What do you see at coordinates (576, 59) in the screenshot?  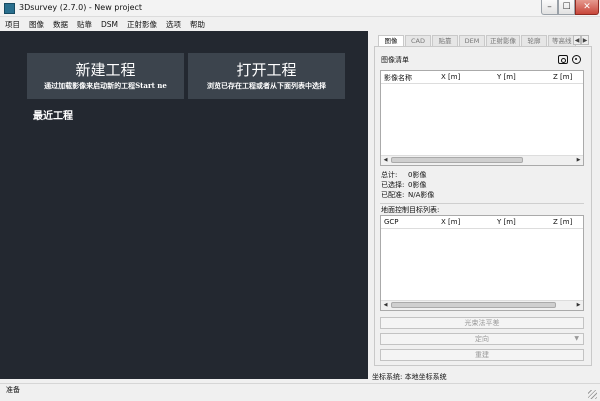 I see `target-icon` at bounding box center [576, 59].